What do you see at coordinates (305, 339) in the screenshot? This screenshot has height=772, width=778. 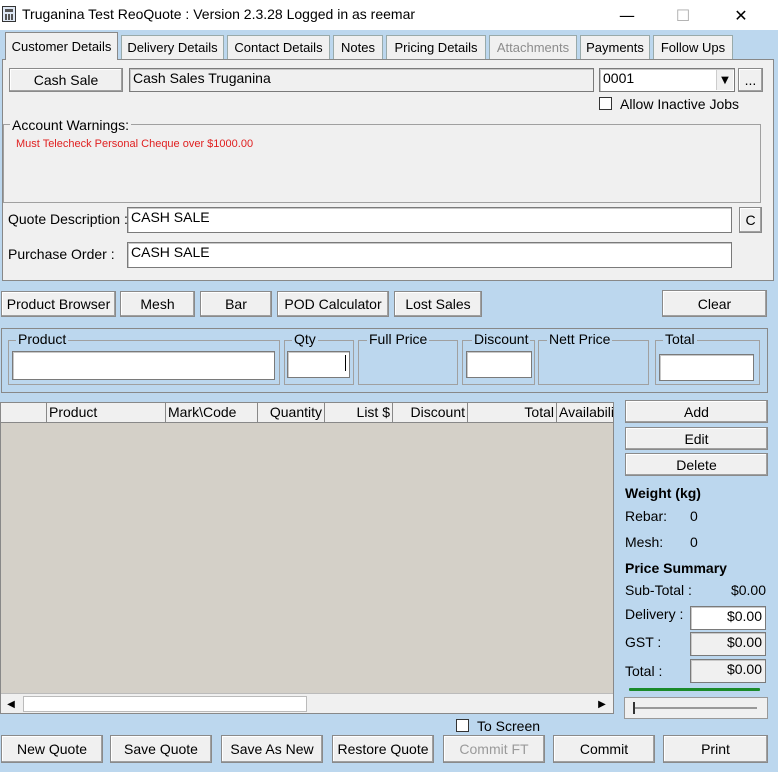 I see `qty-label: Qty` at bounding box center [305, 339].